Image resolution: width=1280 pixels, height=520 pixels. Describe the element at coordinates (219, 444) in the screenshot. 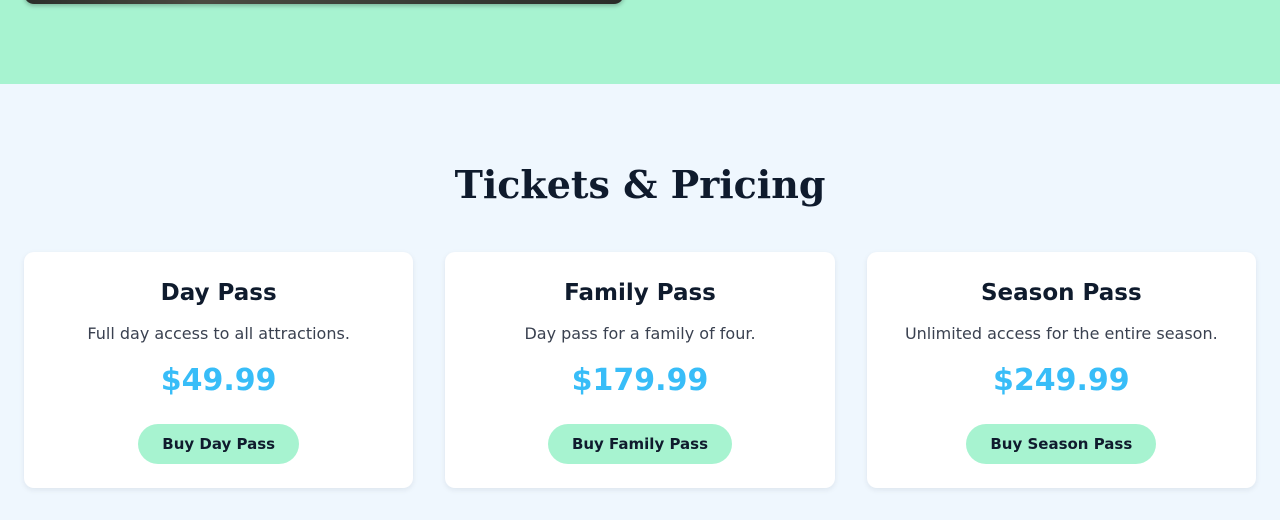

I see `buy-day-pass-button: Buy Day Pass` at that location.